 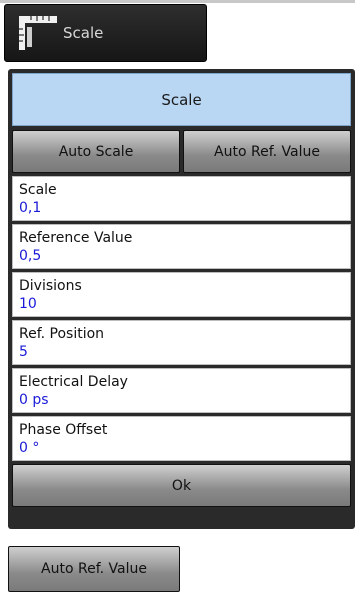 I want to click on field-label: Reference Value, so click(x=76, y=237).